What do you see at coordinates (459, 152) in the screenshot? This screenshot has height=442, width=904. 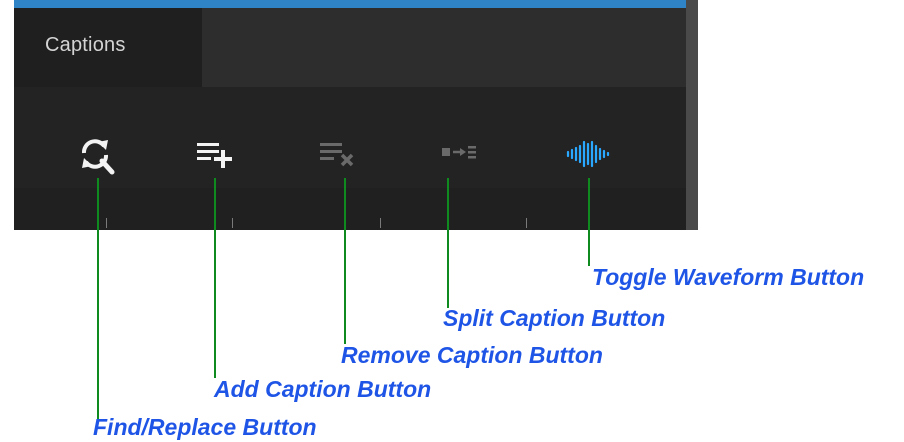 I see `split-caption-icon` at bounding box center [459, 152].